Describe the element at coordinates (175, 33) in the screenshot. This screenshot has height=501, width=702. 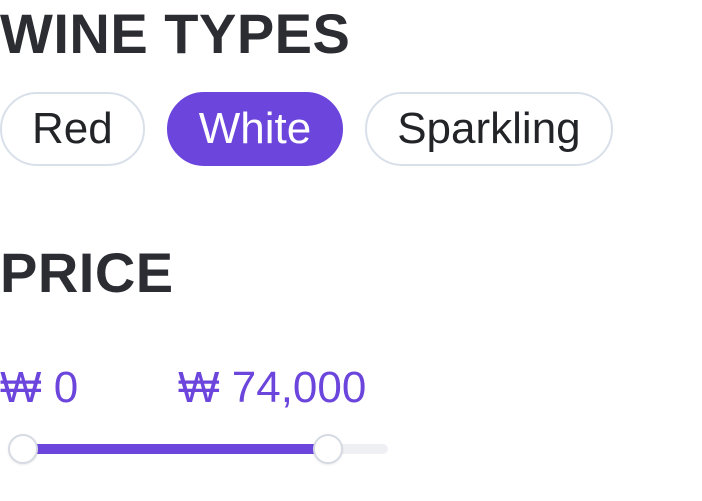
I see `wine-types-title: WINE TYPES` at that location.